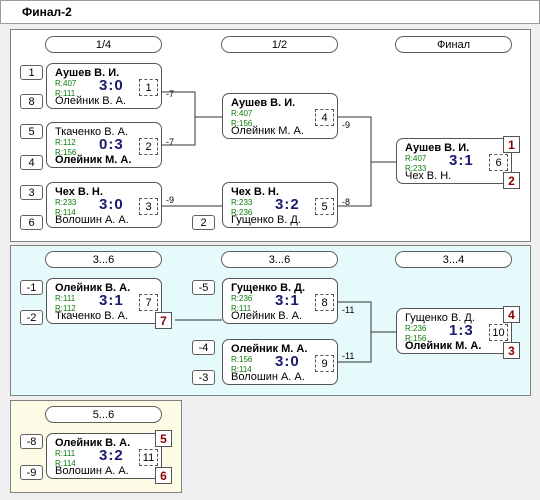  Describe the element at coordinates (279, 259) in the screenshot. I see `round-header-3-6-b: 3...6` at that location.